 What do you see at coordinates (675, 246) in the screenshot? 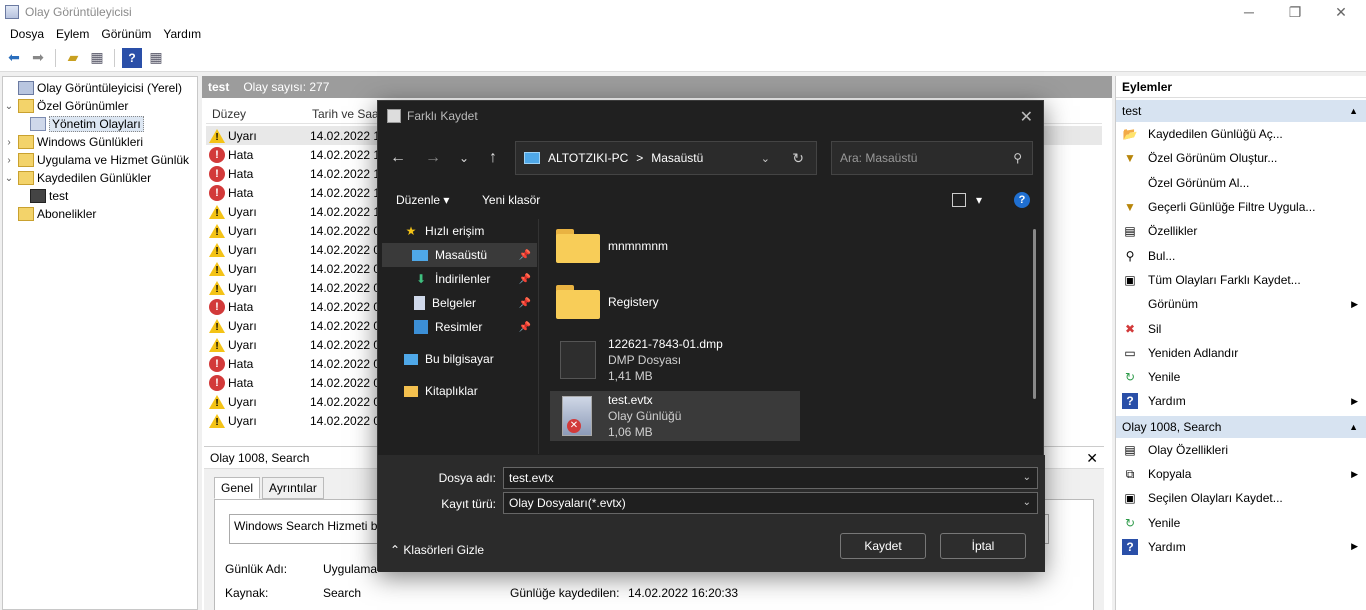
I see `file-item-folder: mnmnmnm` at bounding box center [675, 246].